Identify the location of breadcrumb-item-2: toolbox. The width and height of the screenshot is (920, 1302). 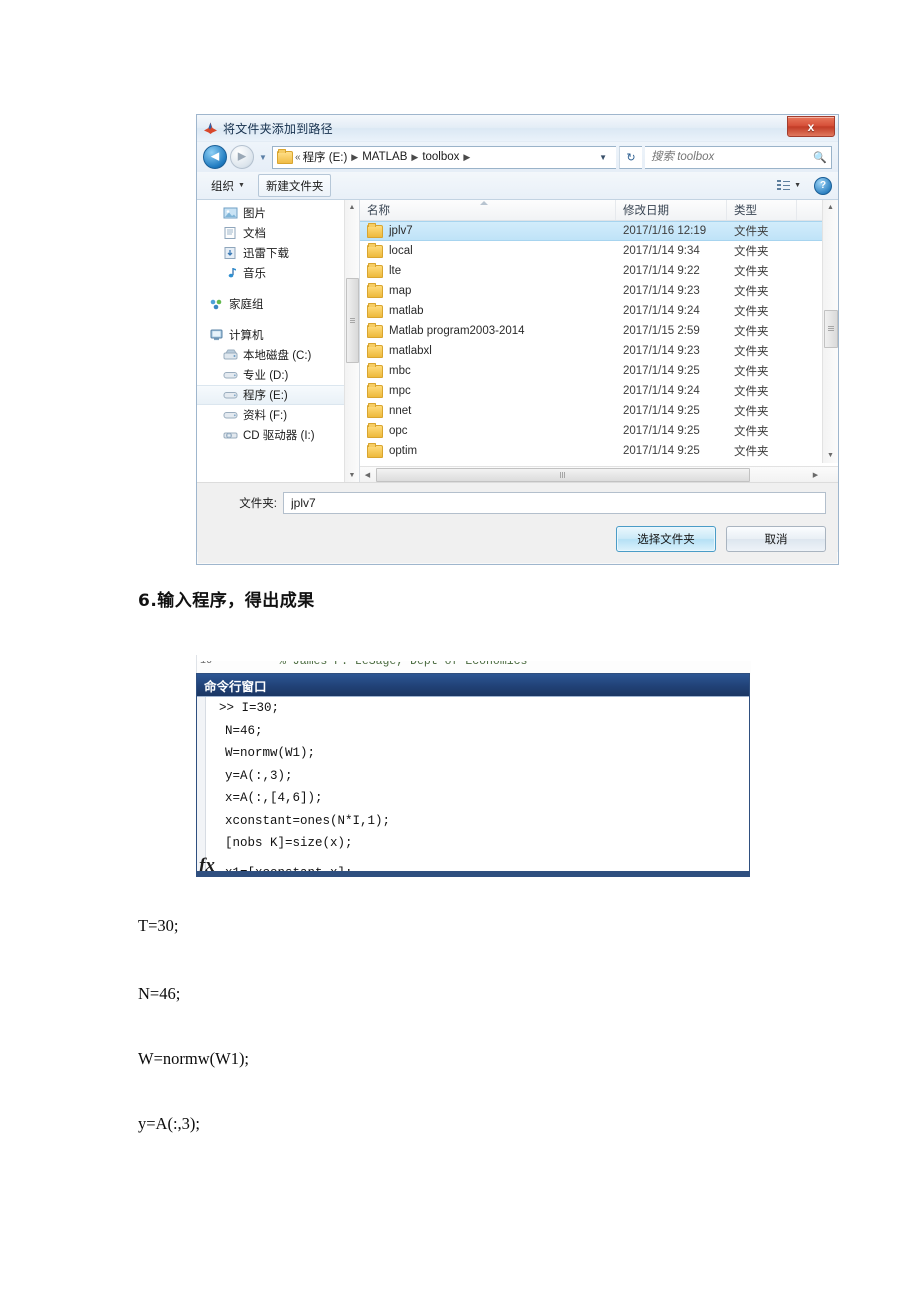
(440, 157).